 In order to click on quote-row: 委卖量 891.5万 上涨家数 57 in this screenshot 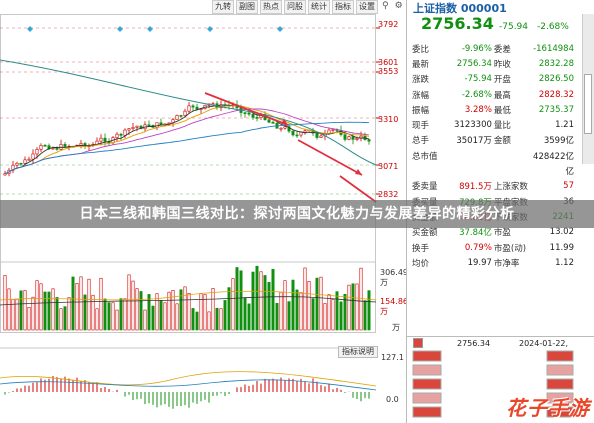, I will do `click(493, 186)`.